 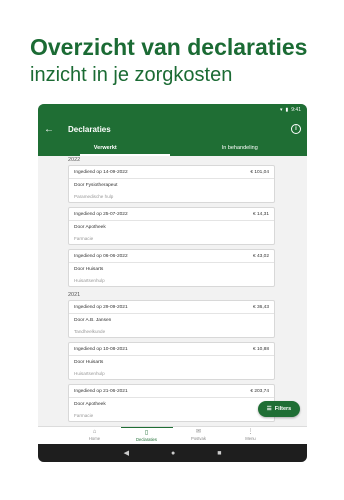 What do you see at coordinates (146, 432) in the screenshot?
I see `document-icon: ▯` at bounding box center [146, 432].